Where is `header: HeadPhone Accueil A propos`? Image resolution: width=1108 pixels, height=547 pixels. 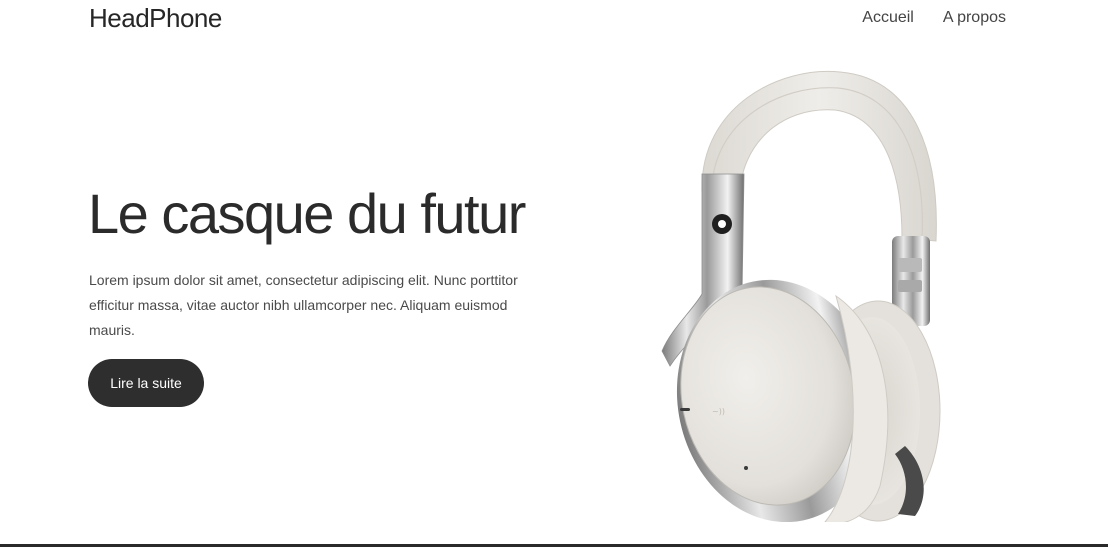 header: HeadPhone Accueil A propos is located at coordinates (554, 20).